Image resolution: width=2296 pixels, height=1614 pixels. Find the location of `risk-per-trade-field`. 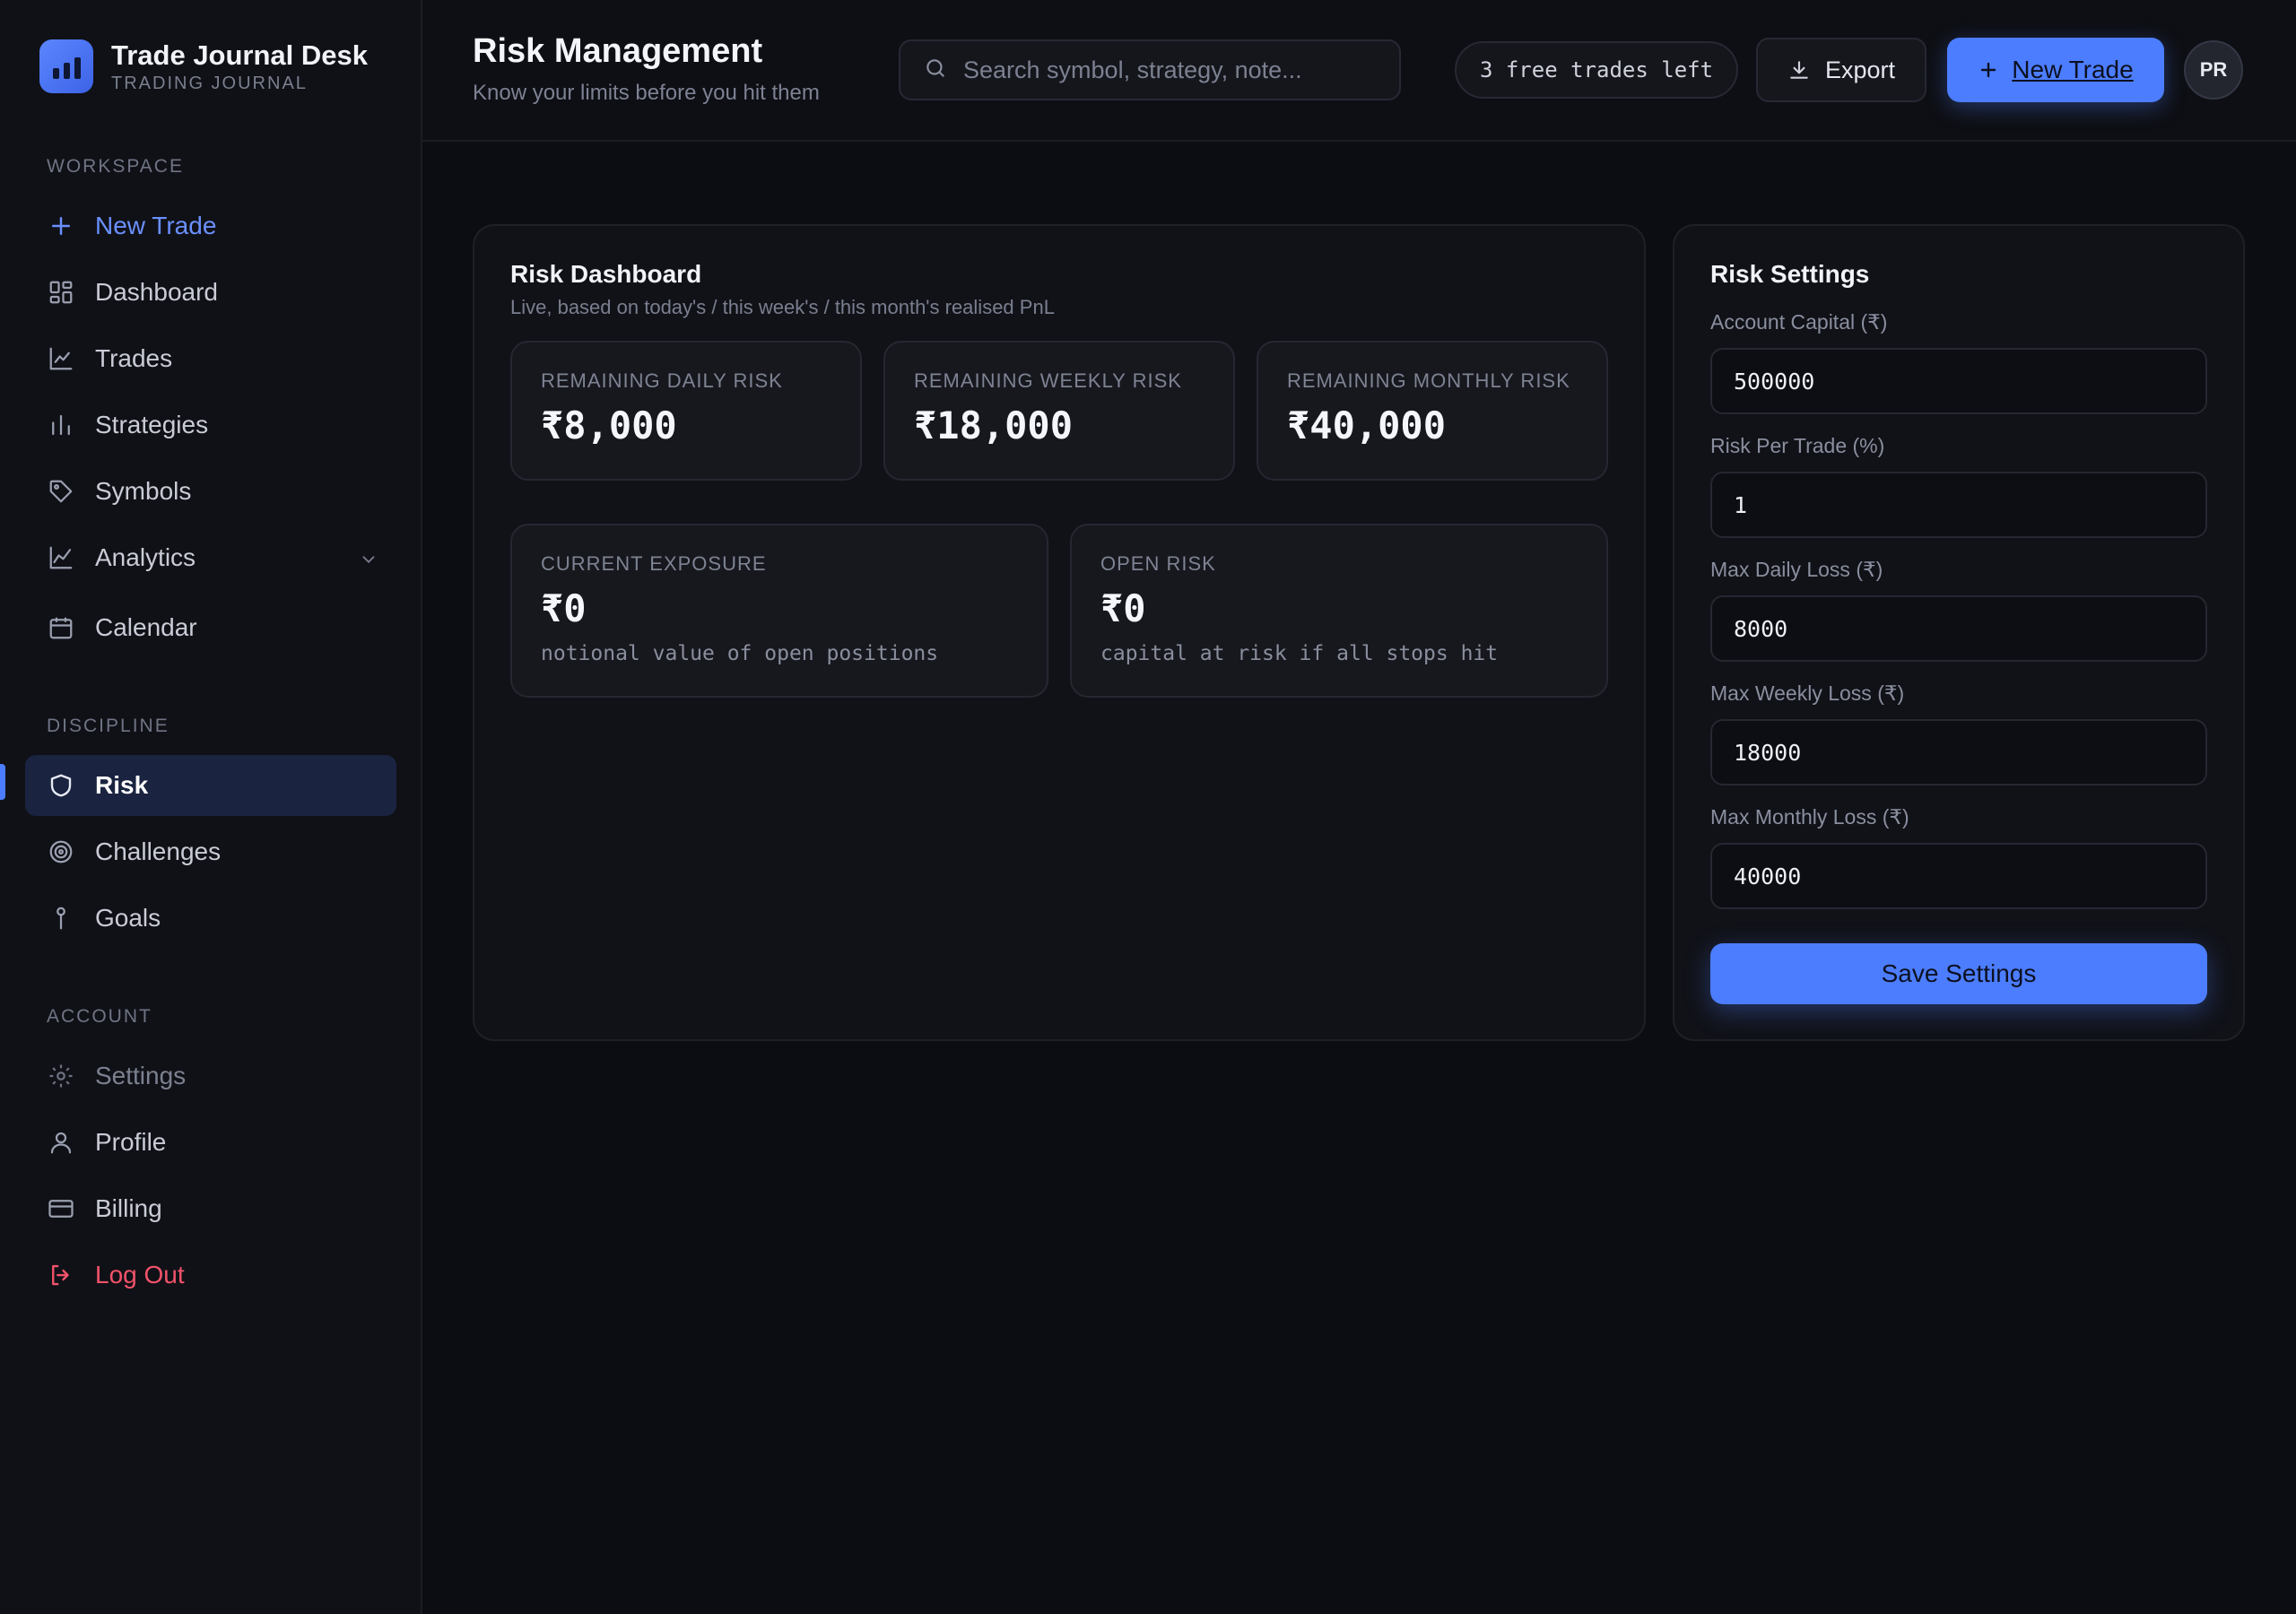

risk-per-trade-field is located at coordinates (1958, 505).